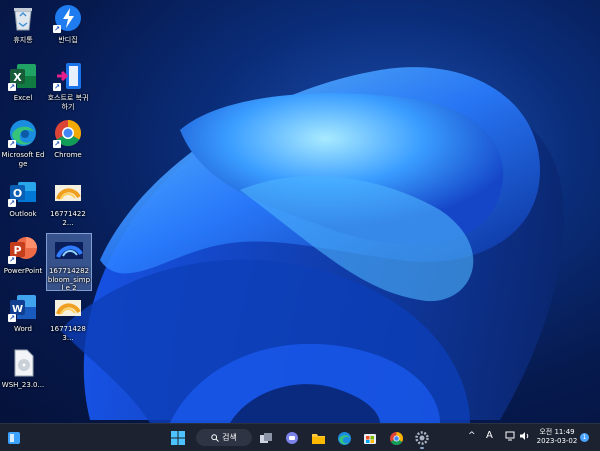 Image resolution: width=600 pixels, height=451 pixels. What do you see at coordinates (23, 18) in the screenshot?
I see `recycle-bin-icon` at bounding box center [23, 18].